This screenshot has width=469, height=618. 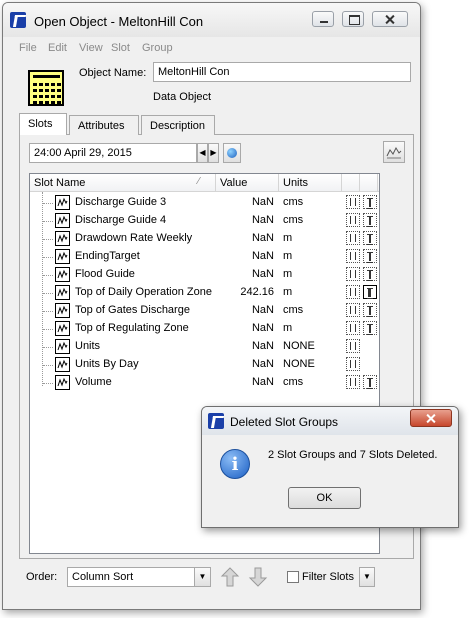 I want to click on table-row: Flood Guide NaN m, so click(x=205, y=275).